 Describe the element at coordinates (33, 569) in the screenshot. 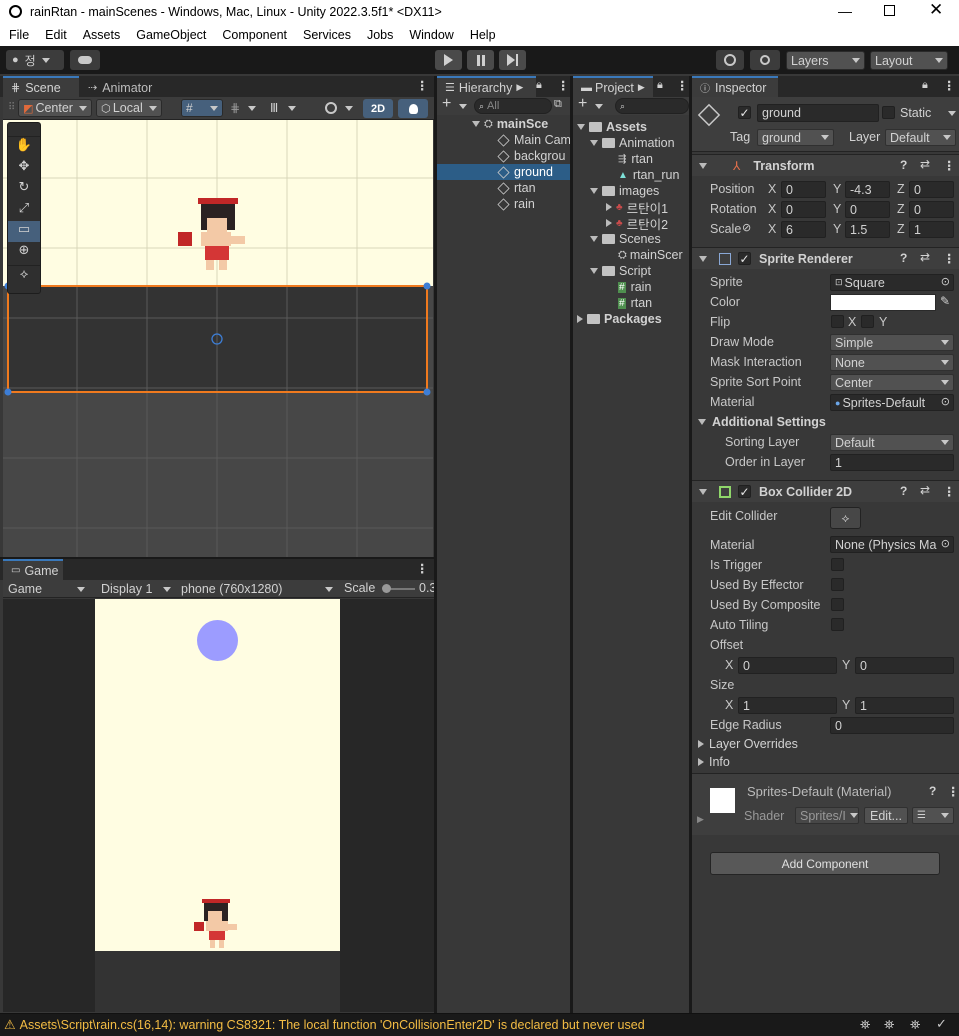

I see `tab-game: ▭ Game` at that location.